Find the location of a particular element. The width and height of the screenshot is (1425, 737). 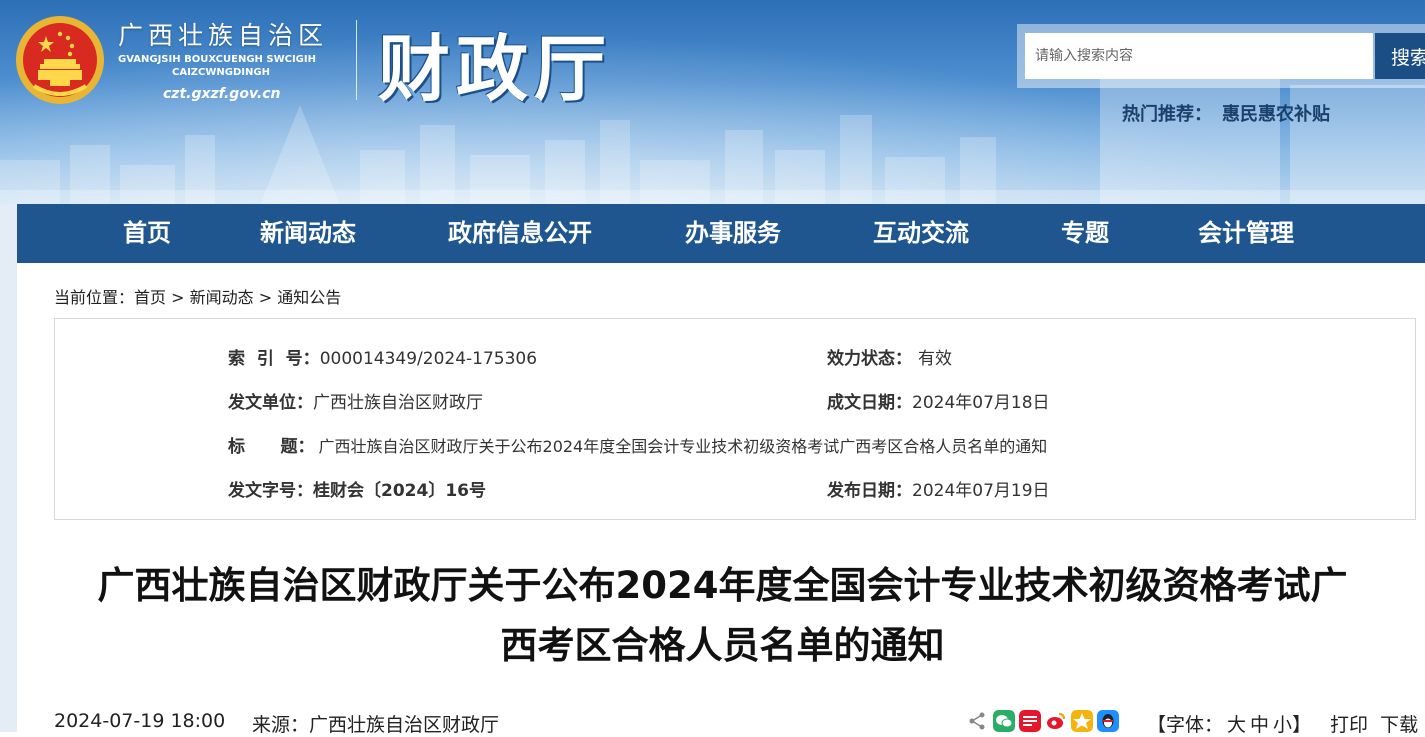

qq-icon is located at coordinates (1108, 721).